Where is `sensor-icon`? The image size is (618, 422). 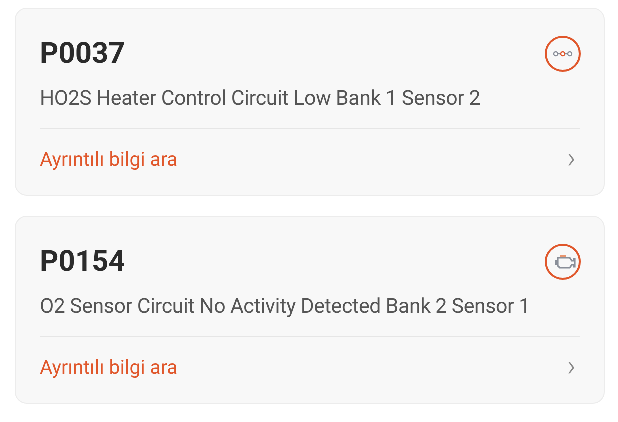
sensor-icon is located at coordinates (563, 54).